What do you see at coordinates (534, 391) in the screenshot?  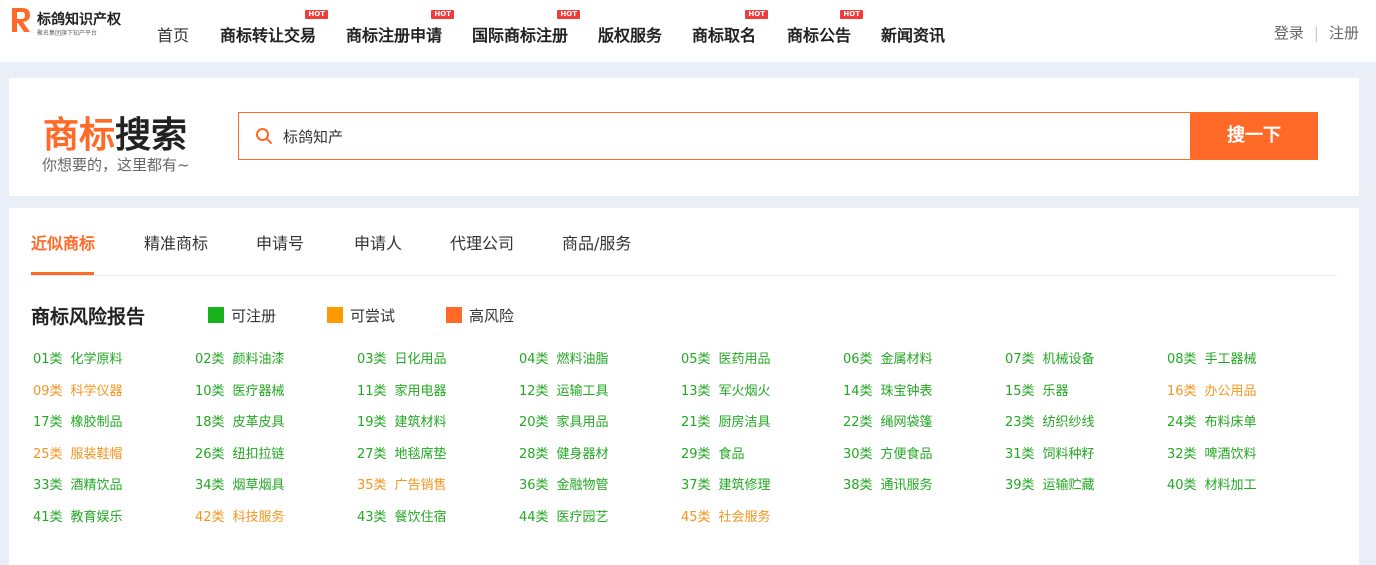 I see `category-code: 12类` at bounding box center [534, 391].